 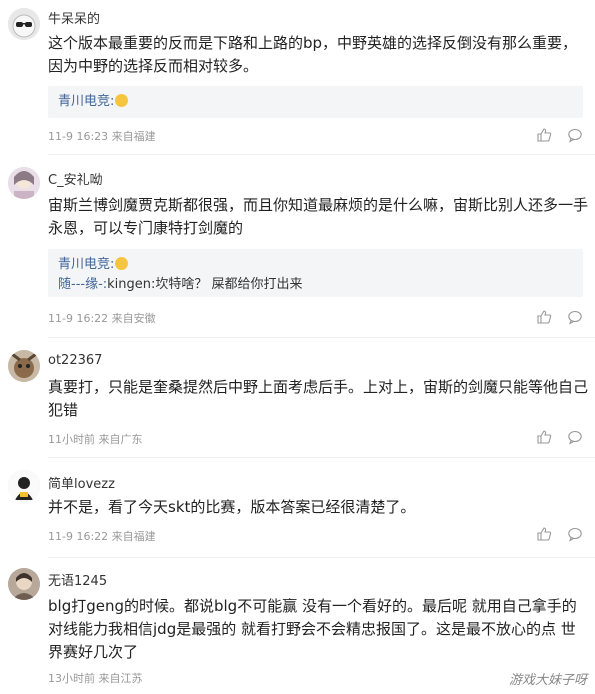 What do you see at coordinates (81, 482) in the screenshot?
I see `username: 简单lovezz` at bounding box center [81, 482].